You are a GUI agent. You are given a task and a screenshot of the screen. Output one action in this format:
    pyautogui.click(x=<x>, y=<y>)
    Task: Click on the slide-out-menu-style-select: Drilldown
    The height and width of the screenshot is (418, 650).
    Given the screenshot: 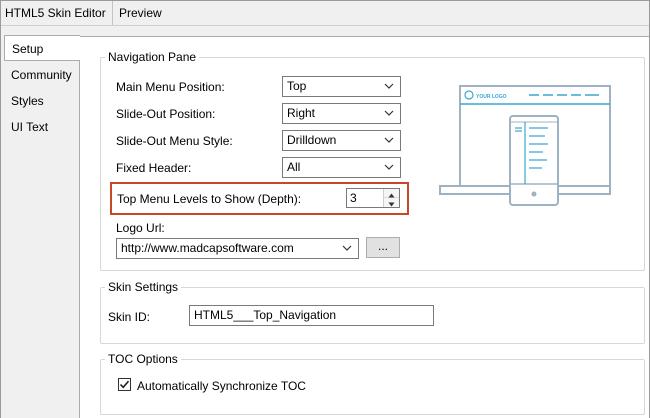 What is the action you would take?
    pyautogui.click(x=341, y=140)
    